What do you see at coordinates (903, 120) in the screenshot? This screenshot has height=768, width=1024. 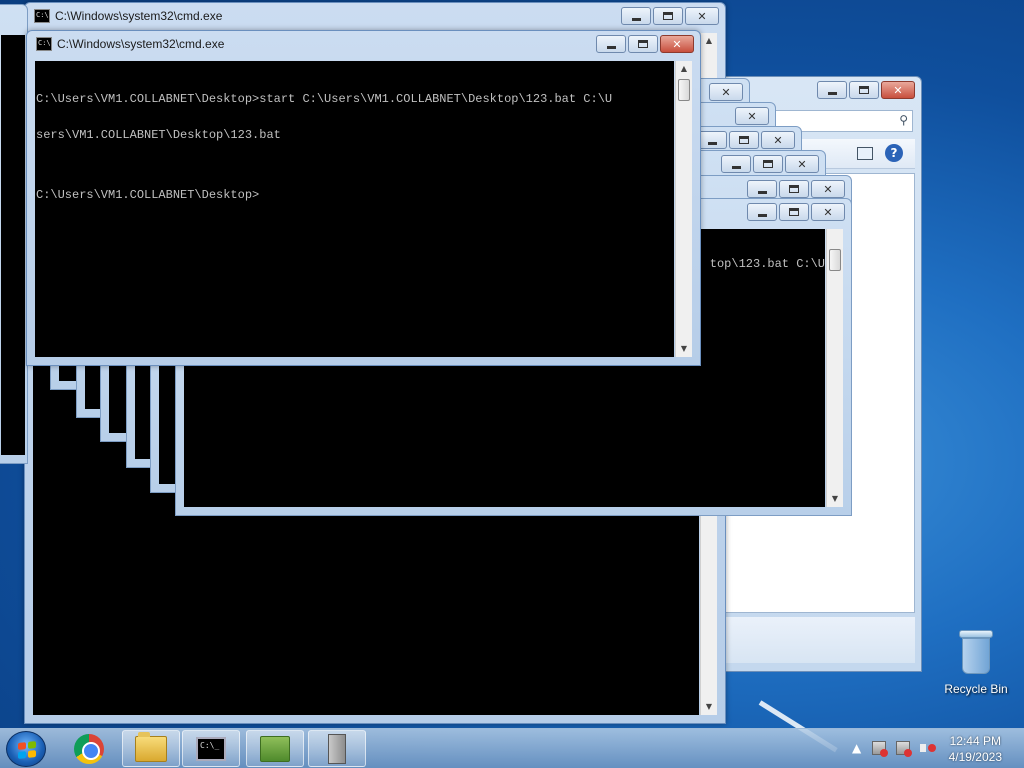 I see `search-icon: ⚲` at bounding box center [903, 120].